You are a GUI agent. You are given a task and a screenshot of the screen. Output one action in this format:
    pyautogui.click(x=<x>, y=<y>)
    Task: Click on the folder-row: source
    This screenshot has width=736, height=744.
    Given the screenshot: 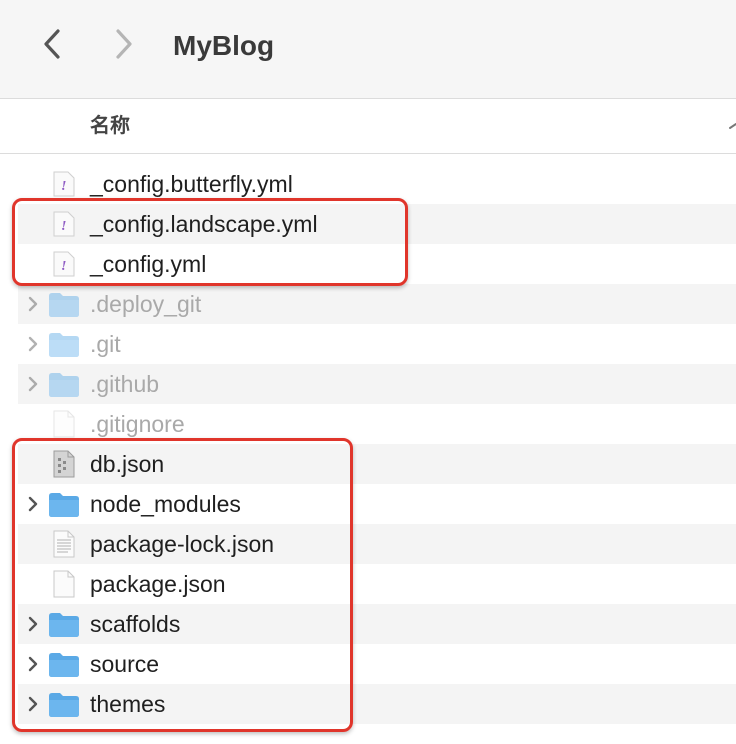 What is the action you would take?
    pyautogui.click(x=377, y=664)
    